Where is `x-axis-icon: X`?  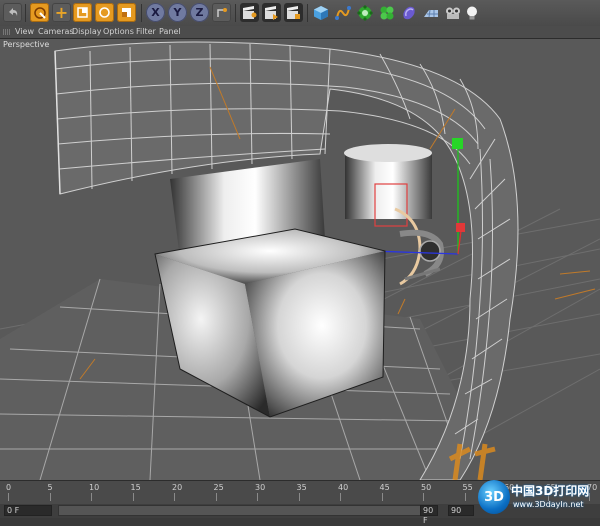
x-axis-icon: X is located at coordinates (155, 12).